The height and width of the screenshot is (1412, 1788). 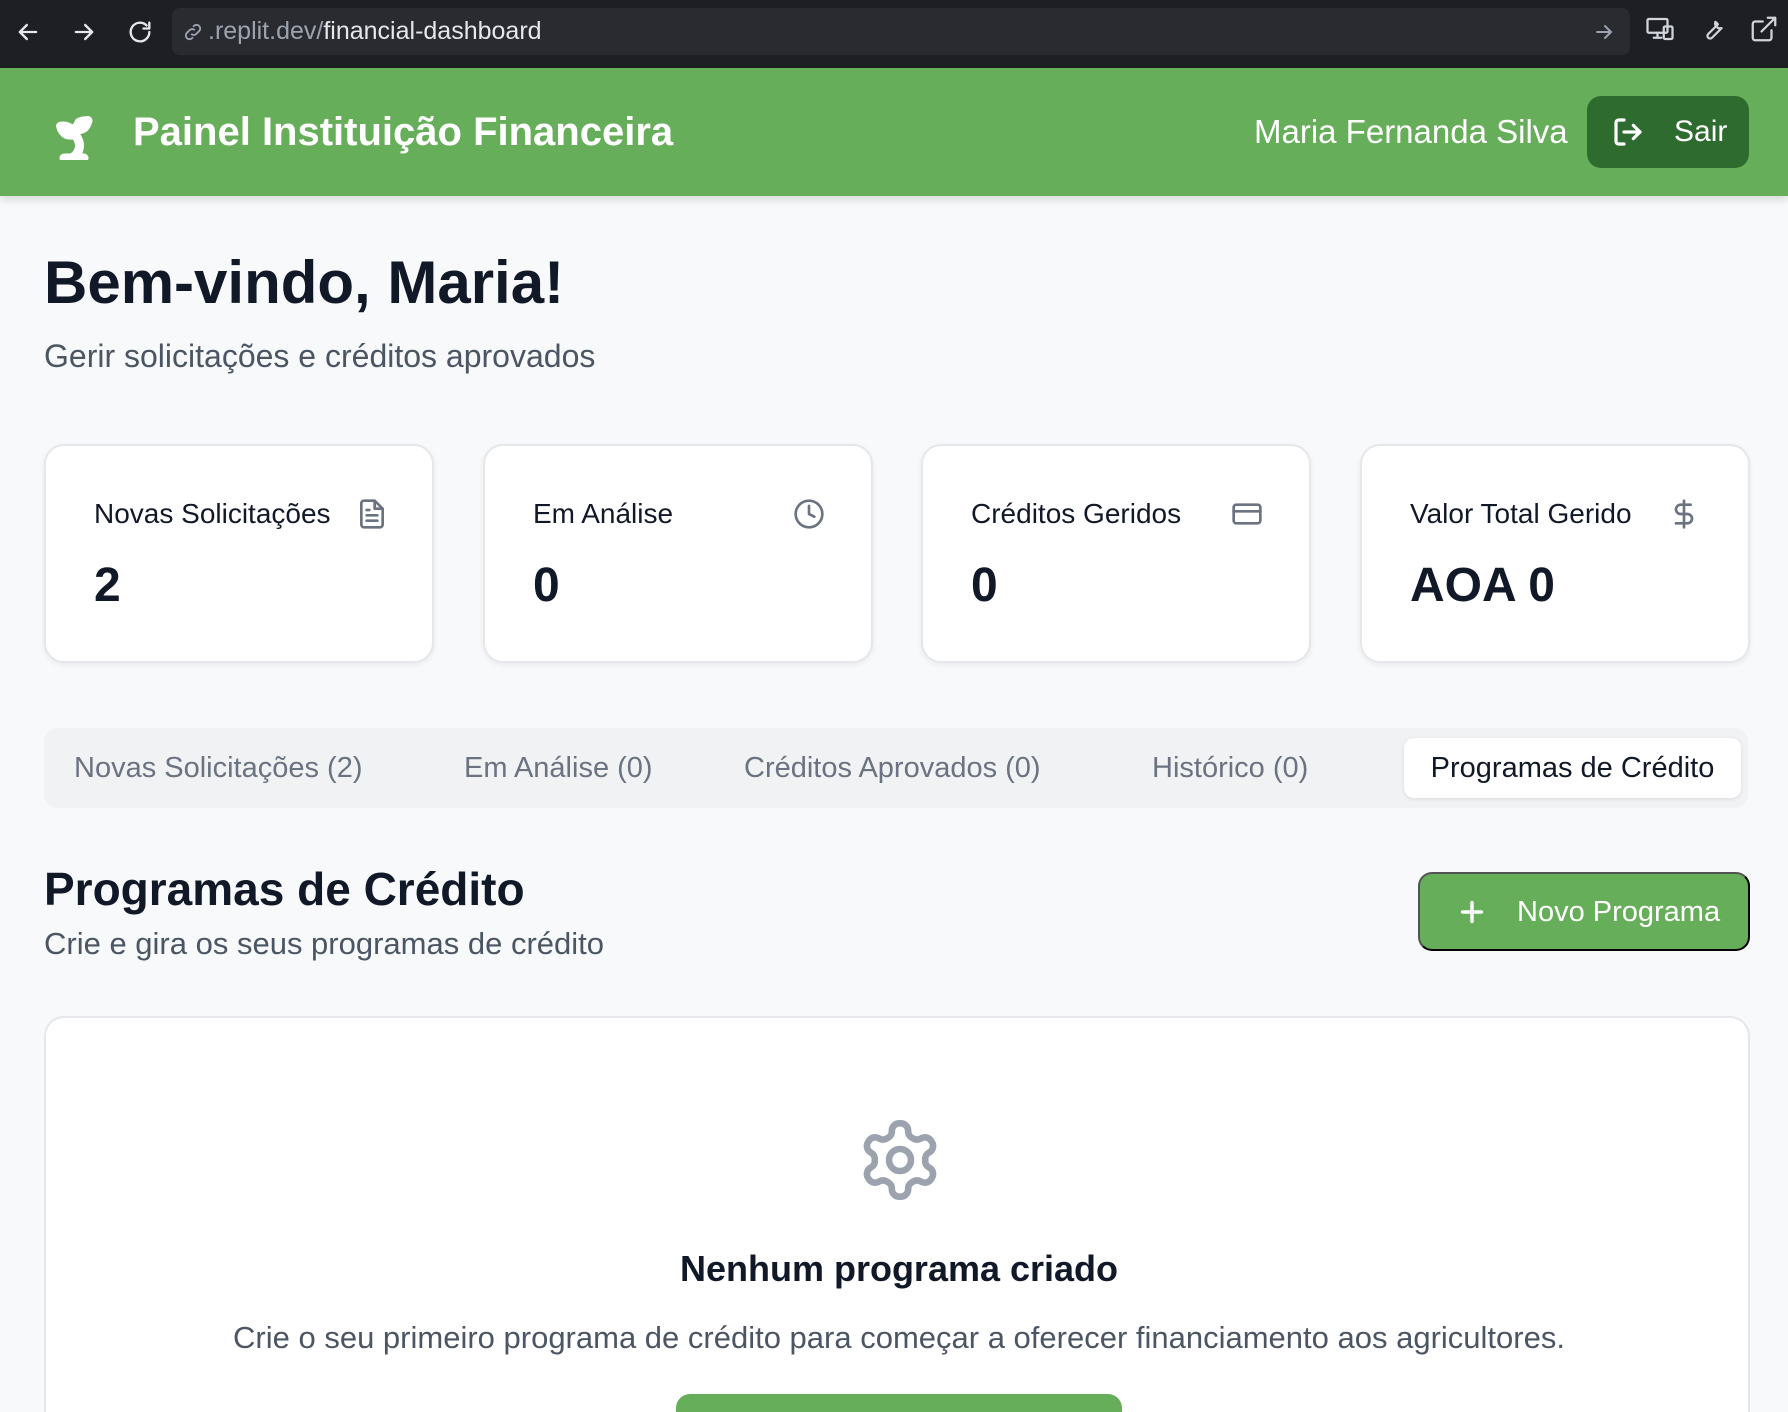 What do you see at coordinates (809, 514) in the screenshot?
I see `clock-icon` at bounding box center [809, 514].